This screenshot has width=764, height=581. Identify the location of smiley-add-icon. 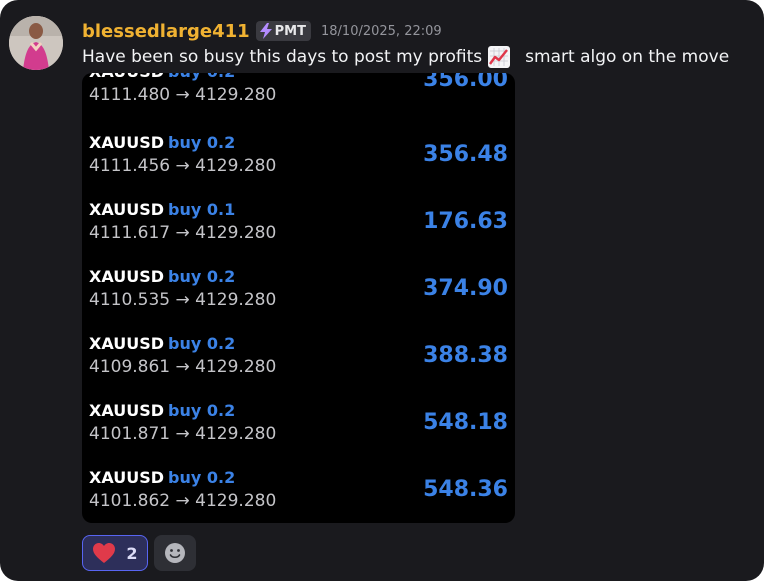
(175, 553).